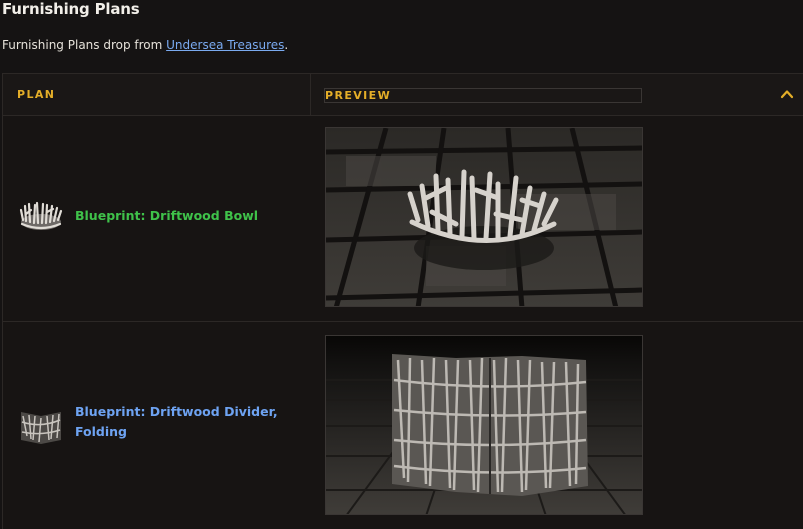 The image size is (803, 529). What do you see at coordinates (484, 425) in the screenshot?
I see `driftwood-divider-preview` at bounding box center [484, 425].